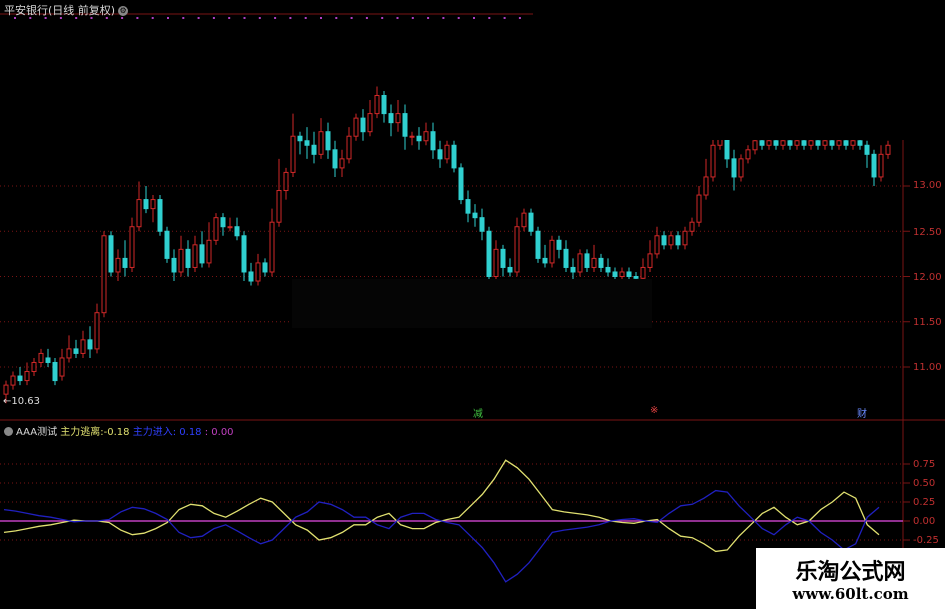 Image resolution: width=945 pixels, height=609 pixels. I want to click on event-marker: 减, so click(478, 412).